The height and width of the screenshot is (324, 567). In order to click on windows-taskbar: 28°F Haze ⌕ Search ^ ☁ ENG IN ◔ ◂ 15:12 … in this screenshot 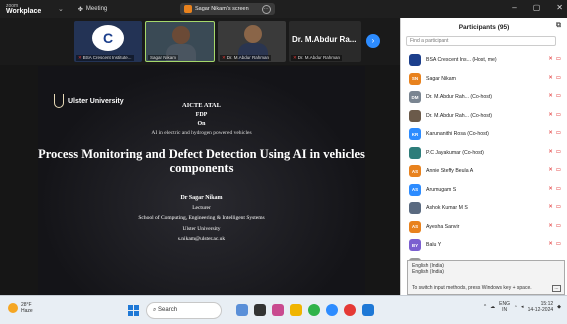, I will do `click(283, 309)`.